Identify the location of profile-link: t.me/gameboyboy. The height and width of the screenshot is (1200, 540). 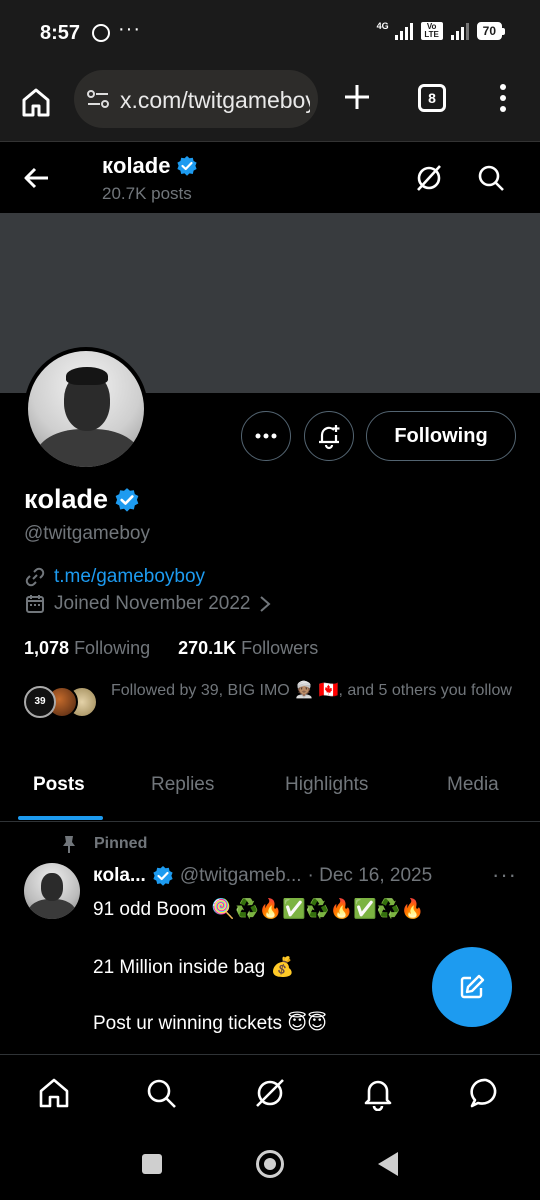
(129, 577).